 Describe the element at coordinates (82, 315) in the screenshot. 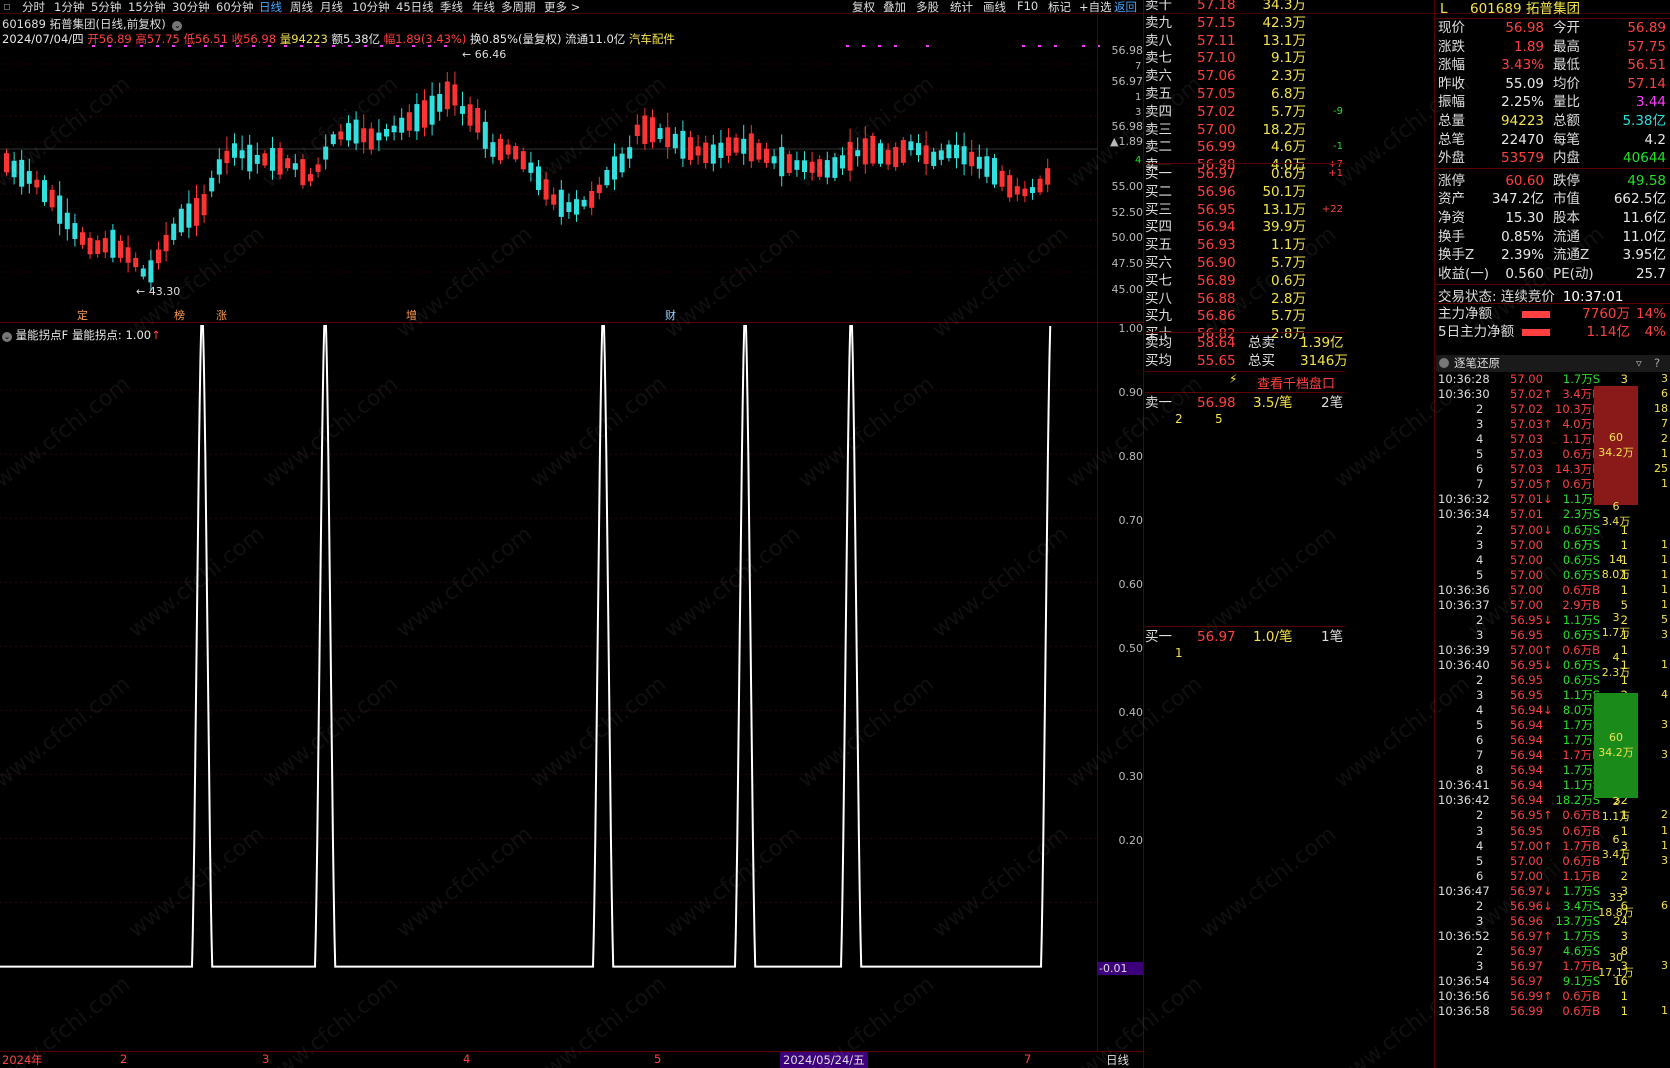

I see `event-tag: 定` at that location.